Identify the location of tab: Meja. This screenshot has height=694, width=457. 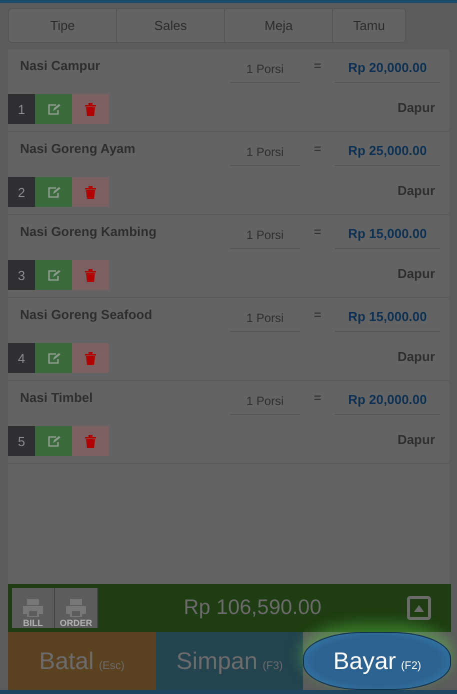
(279, 25).